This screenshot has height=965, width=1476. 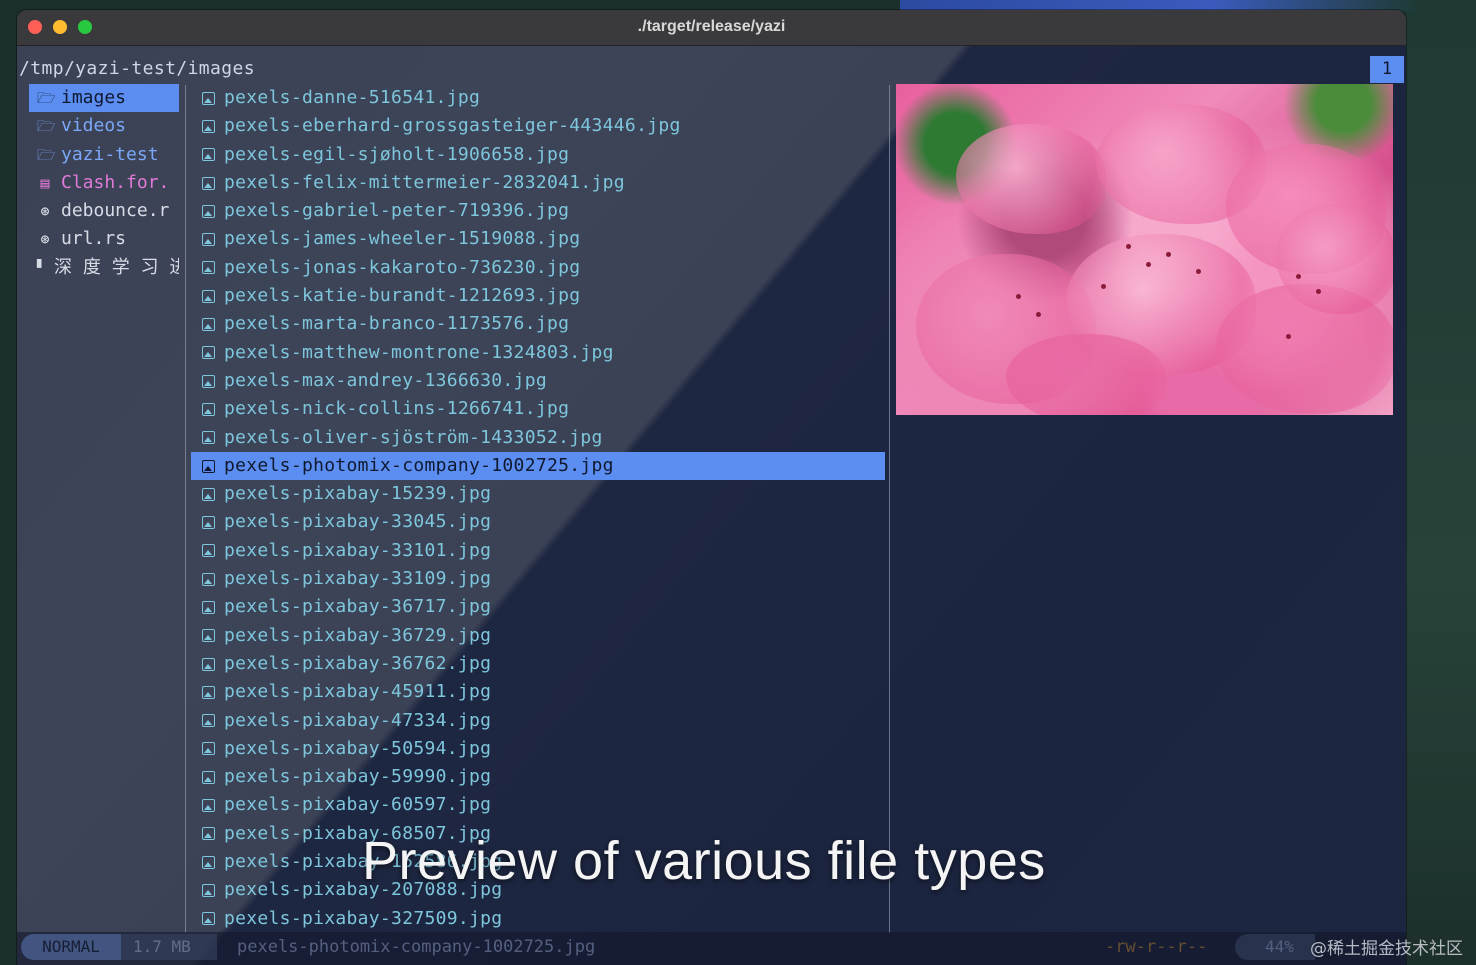 I want to click on file-item: pexels-pixabay-15239.jpg, so click(x=538, y=494).